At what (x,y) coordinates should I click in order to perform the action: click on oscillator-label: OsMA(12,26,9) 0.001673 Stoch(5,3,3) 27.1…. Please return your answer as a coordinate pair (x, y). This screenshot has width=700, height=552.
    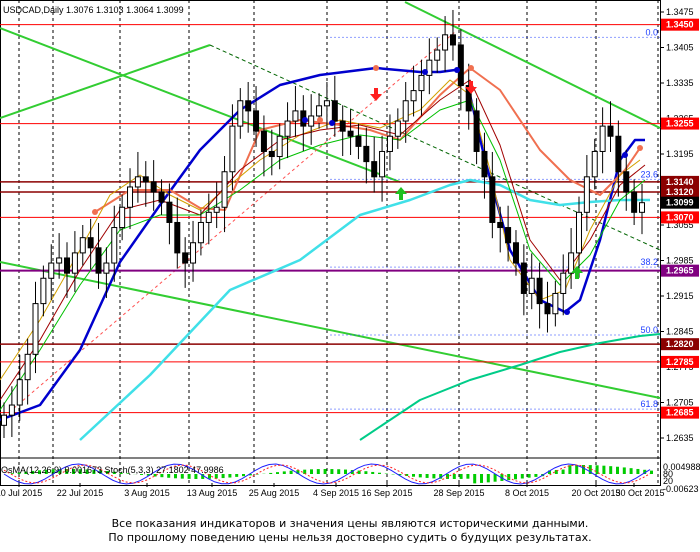
    Looking at the image, I should click on (112, 470).